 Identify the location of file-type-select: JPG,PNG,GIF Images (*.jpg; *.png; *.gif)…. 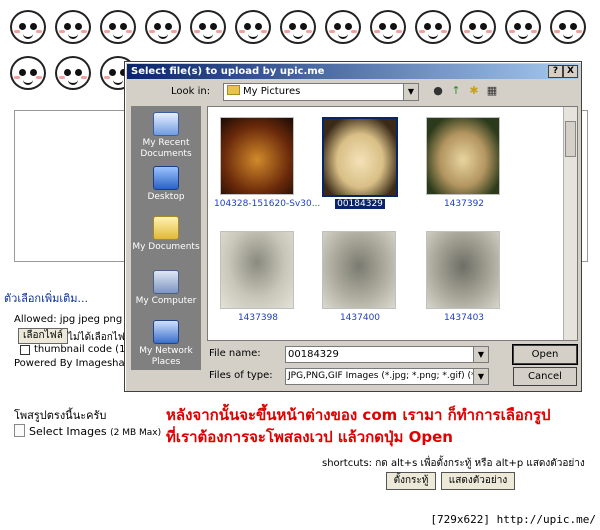
(387, 376).